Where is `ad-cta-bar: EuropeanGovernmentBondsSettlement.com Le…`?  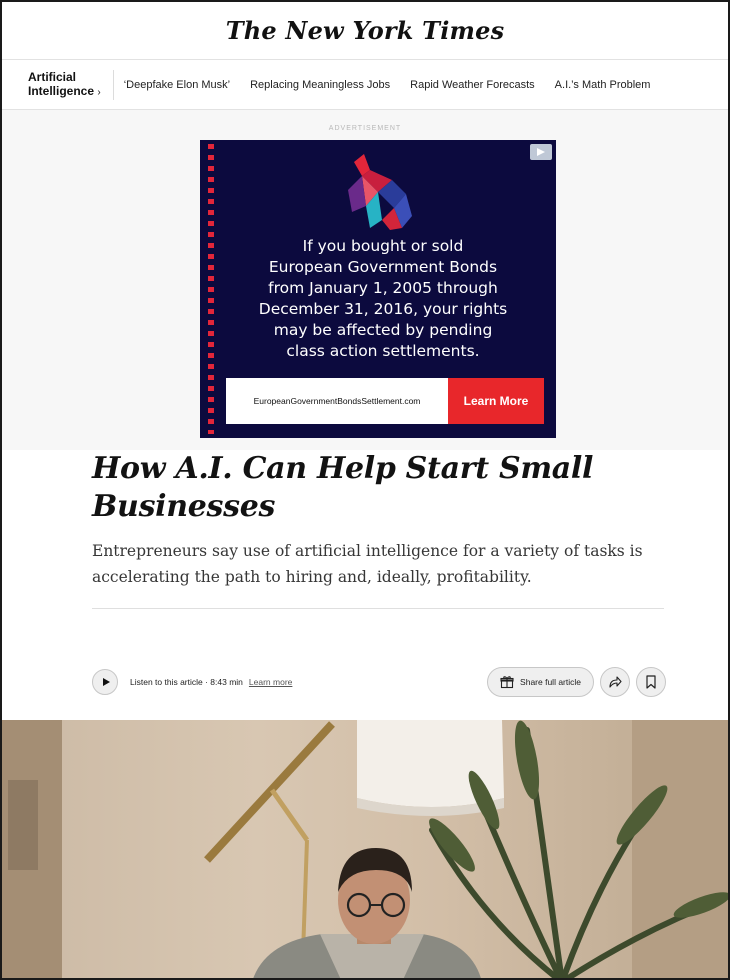 ad-cta-bar: EuropeanGovernmentBondsSettlement.com Le… is located at coordinates (385, 401).